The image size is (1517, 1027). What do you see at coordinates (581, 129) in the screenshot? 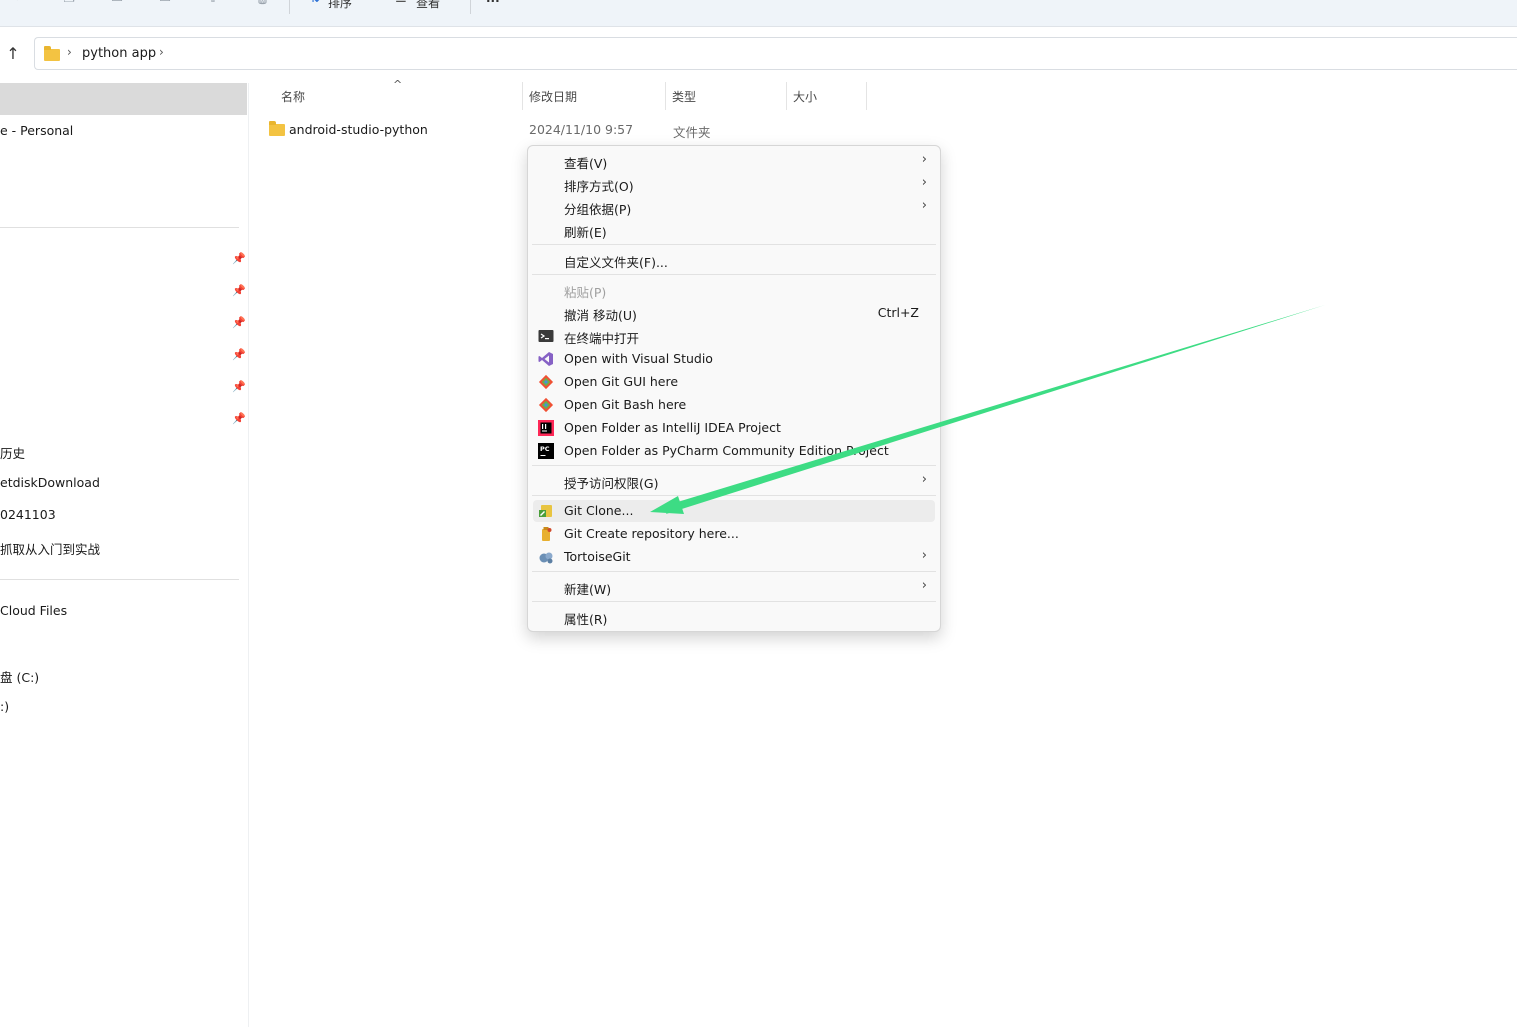
I see `file-modified: 2024/11/10 9:57` at bounding box center [581, 129].